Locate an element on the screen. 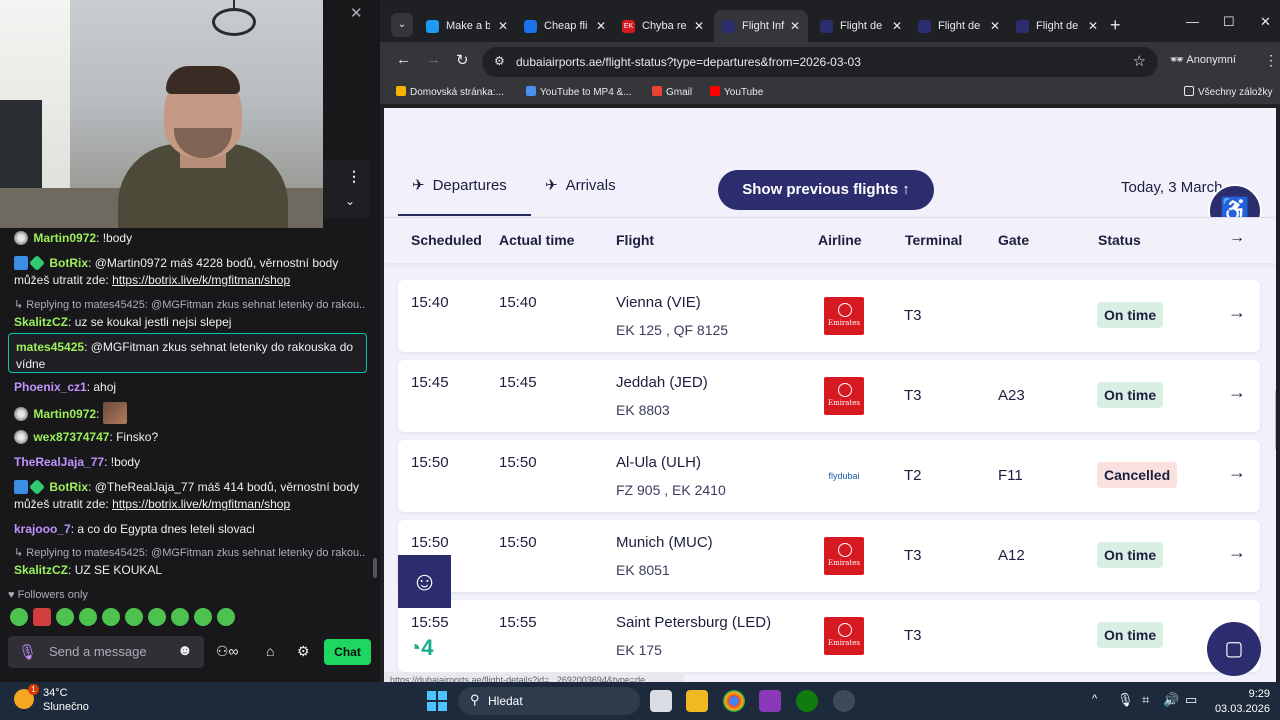  gear-icon: ⚙ is located at coordinates (303, 651).